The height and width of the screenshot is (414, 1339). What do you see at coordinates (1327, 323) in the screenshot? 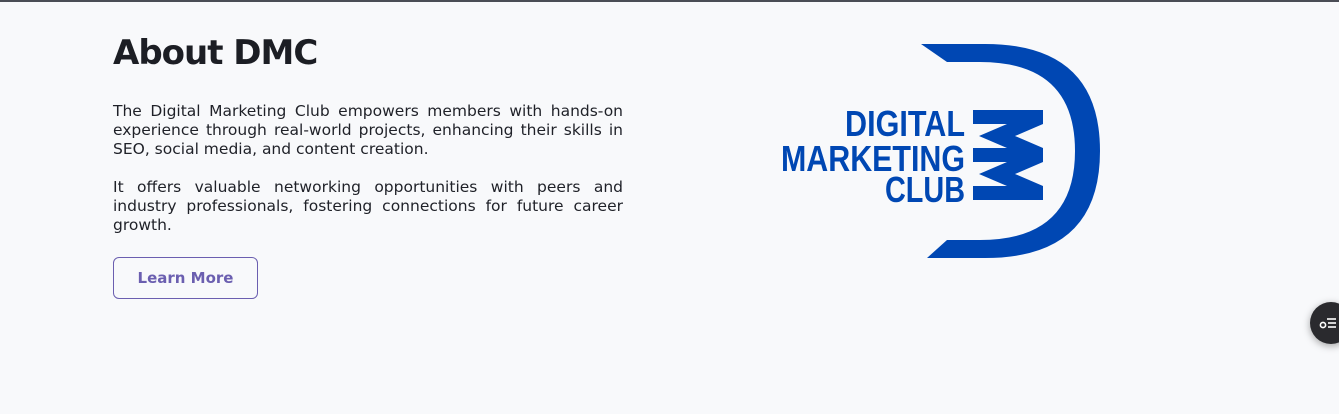
I see `settings-list-icon` at bounding box center [1327, 323].